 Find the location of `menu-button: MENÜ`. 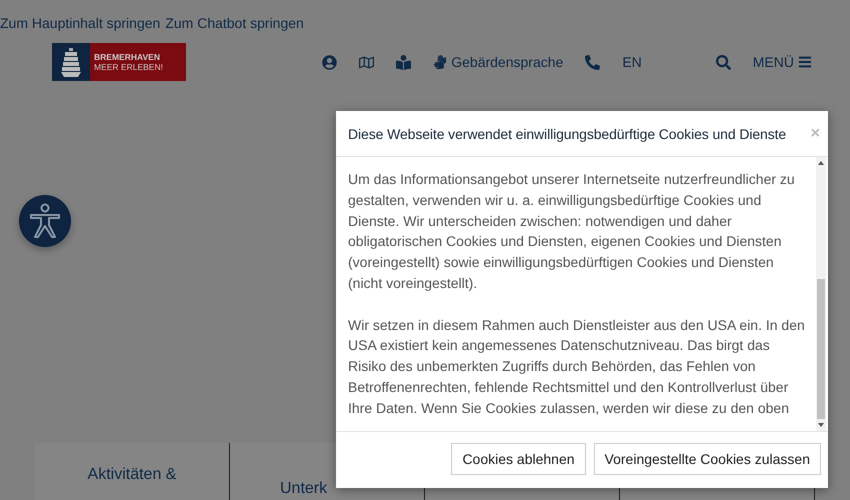

menu-button: MENÜ is located at coordinates (782, 62).